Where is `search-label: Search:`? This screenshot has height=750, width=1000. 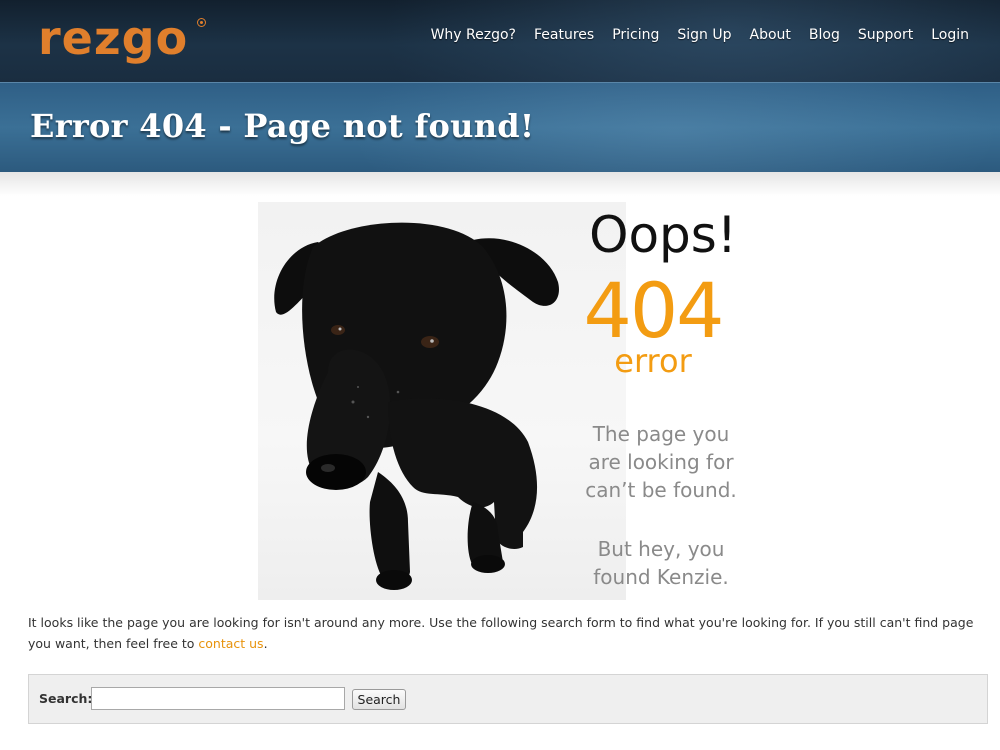
search-label: Search: is located at coordinates (66, 698).